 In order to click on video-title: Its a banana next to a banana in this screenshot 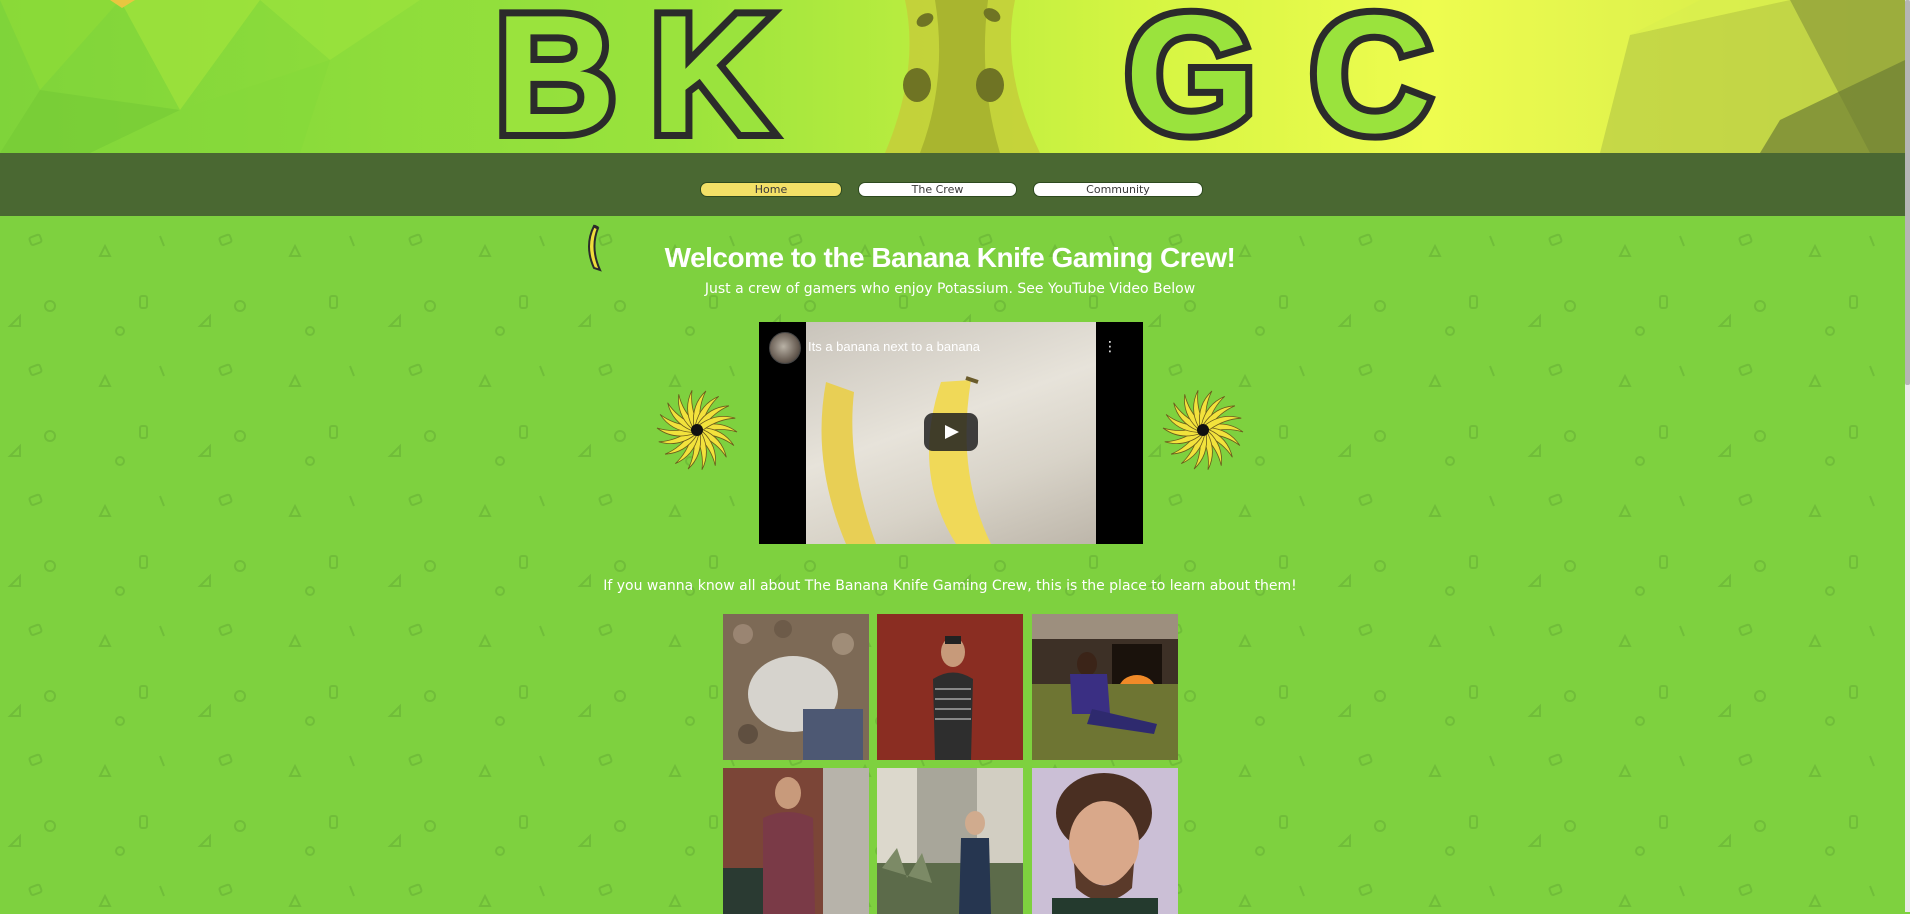, I will do `click(894, 346)`.